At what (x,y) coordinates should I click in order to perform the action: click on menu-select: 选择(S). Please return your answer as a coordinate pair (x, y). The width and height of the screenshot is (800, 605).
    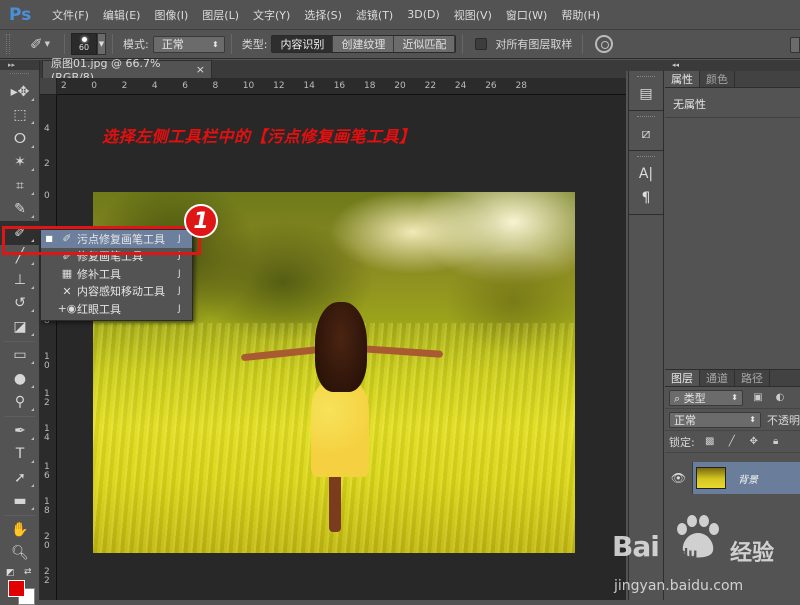
    Looking at the image, I should click on (323, 15).